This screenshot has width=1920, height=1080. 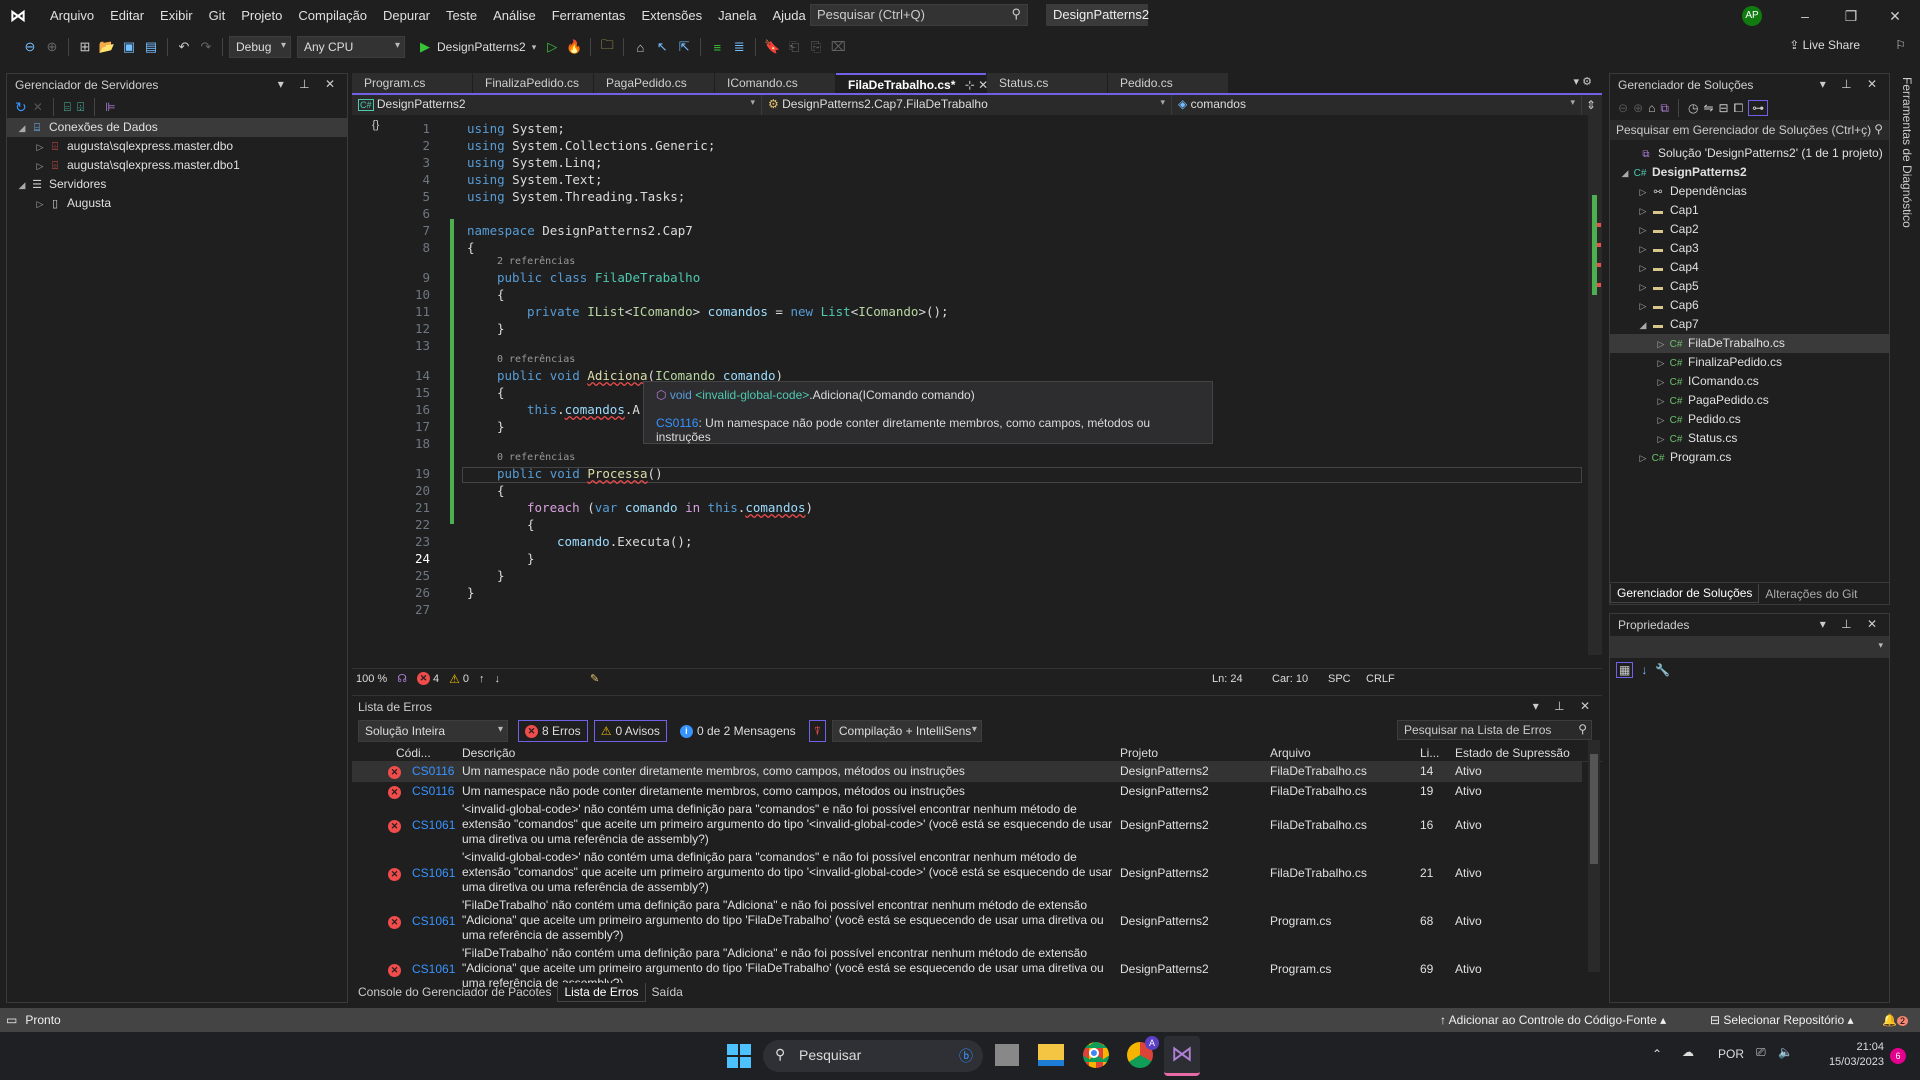 I want to click on bottom-tab: Lista de Erros, so click(x=601, y=992).